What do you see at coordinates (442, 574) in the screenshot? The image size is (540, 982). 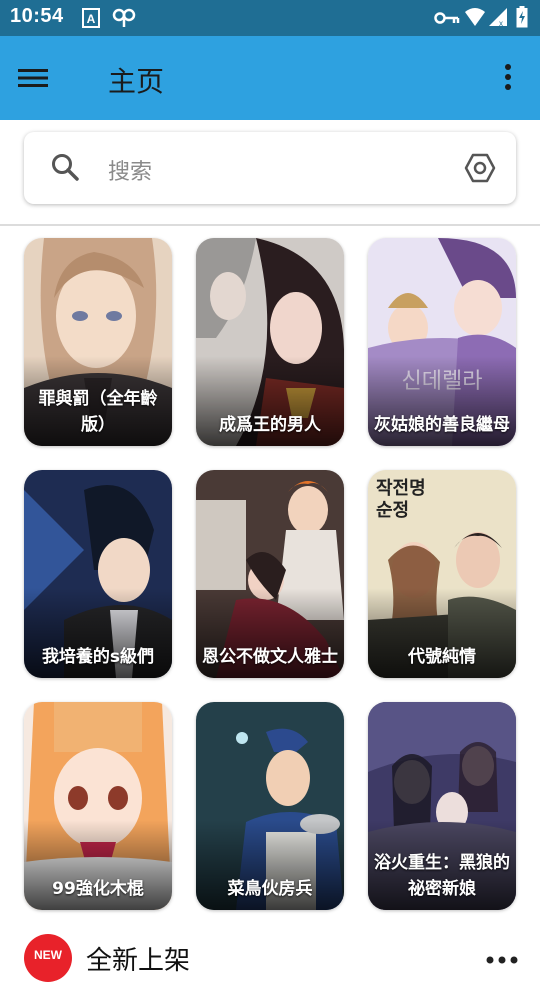 I see `comic-card: 작전명 순정 代號純情` at bounding box center [442, 574].